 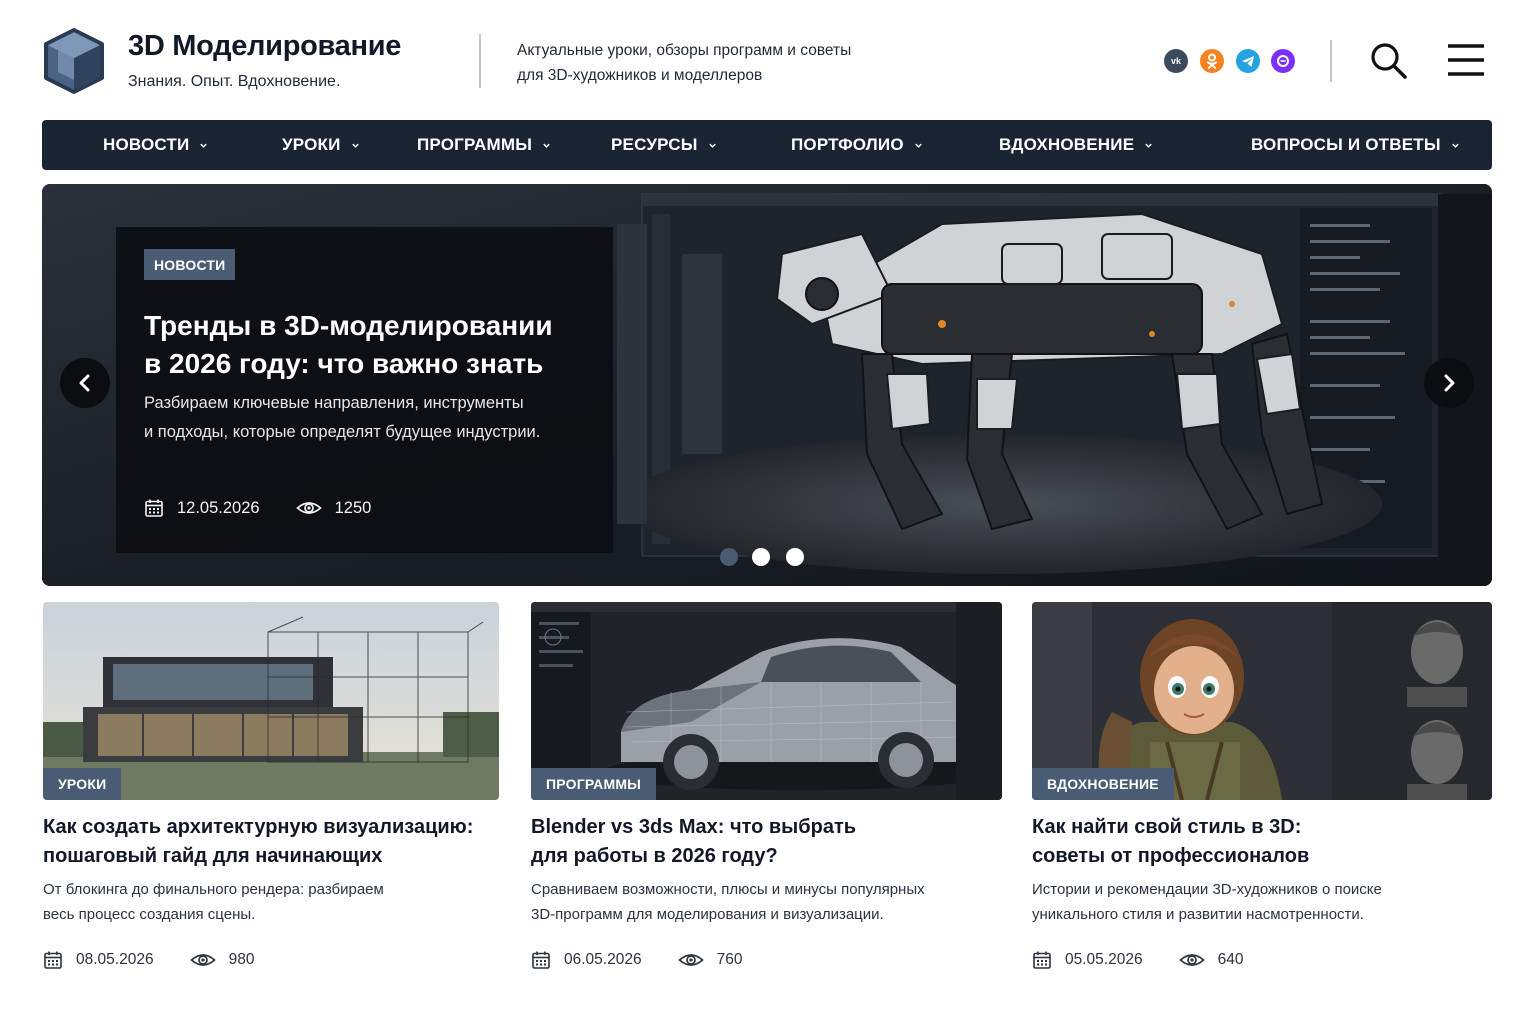 I want to click on chevron-left-icon, so click(x=84, y=383).